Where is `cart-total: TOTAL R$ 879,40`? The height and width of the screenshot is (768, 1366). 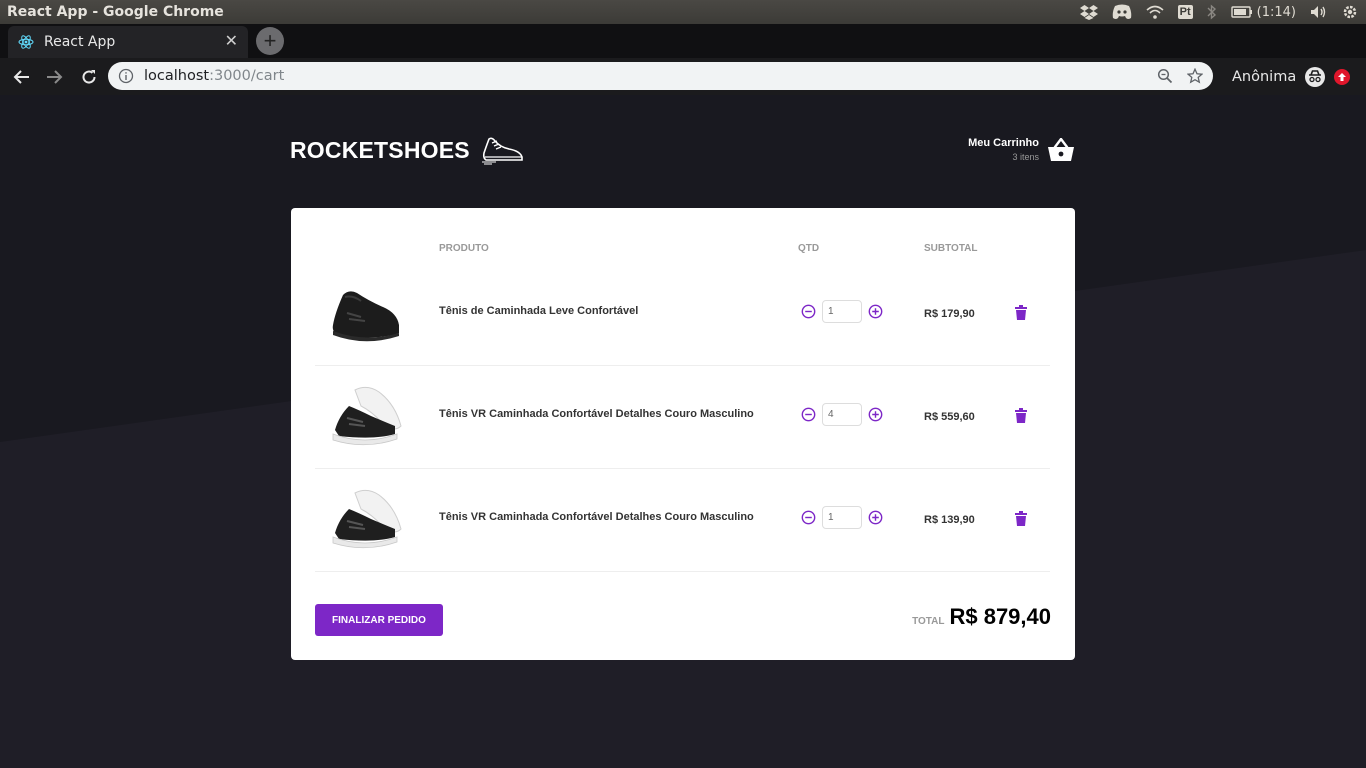
cart-total: TOTAL R$ 879,40 is located at coordinates (981, 617).